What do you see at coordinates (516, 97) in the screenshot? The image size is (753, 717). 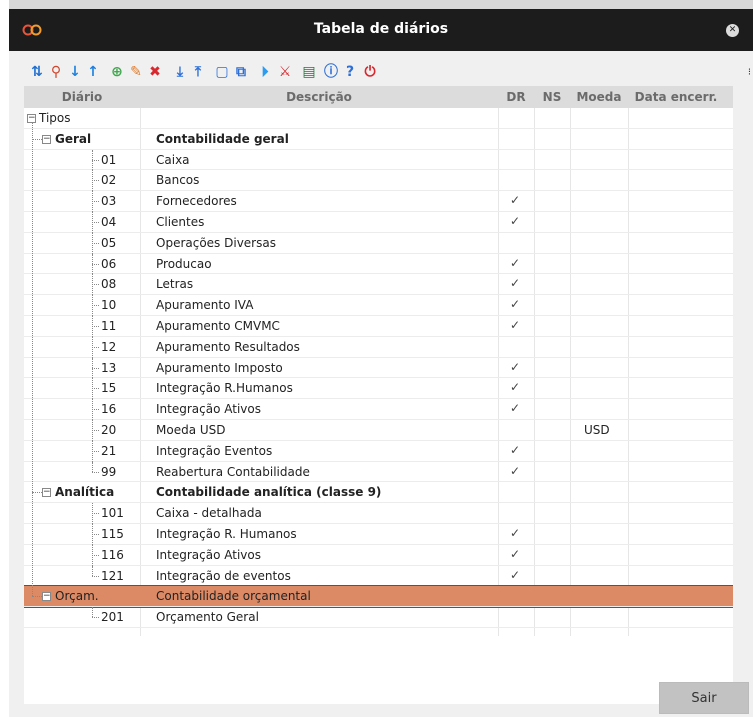 I see `col-header-dr: DR` at bounding box center [516, 97].